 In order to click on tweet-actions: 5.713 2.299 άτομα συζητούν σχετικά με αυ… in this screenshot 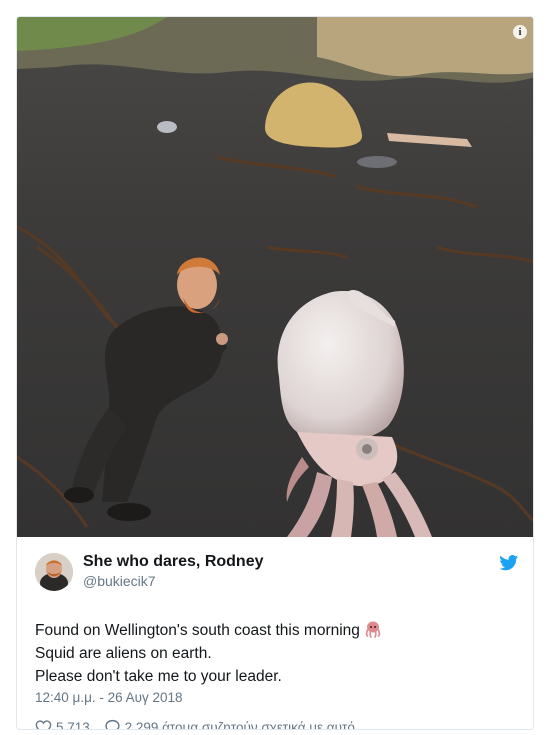, I will do `click(195, 724)`.